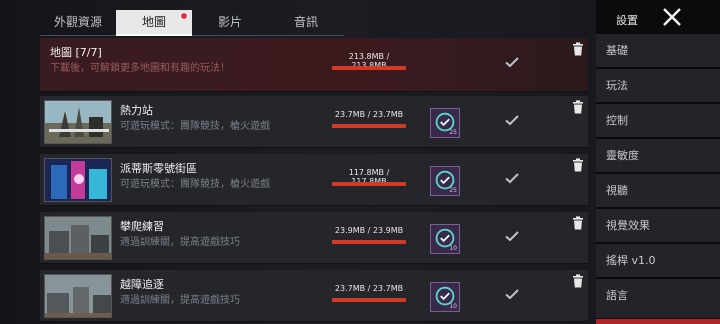 The image size is (720, 324). I want to click on settings-item-controls: 控制, so click(658, 121).